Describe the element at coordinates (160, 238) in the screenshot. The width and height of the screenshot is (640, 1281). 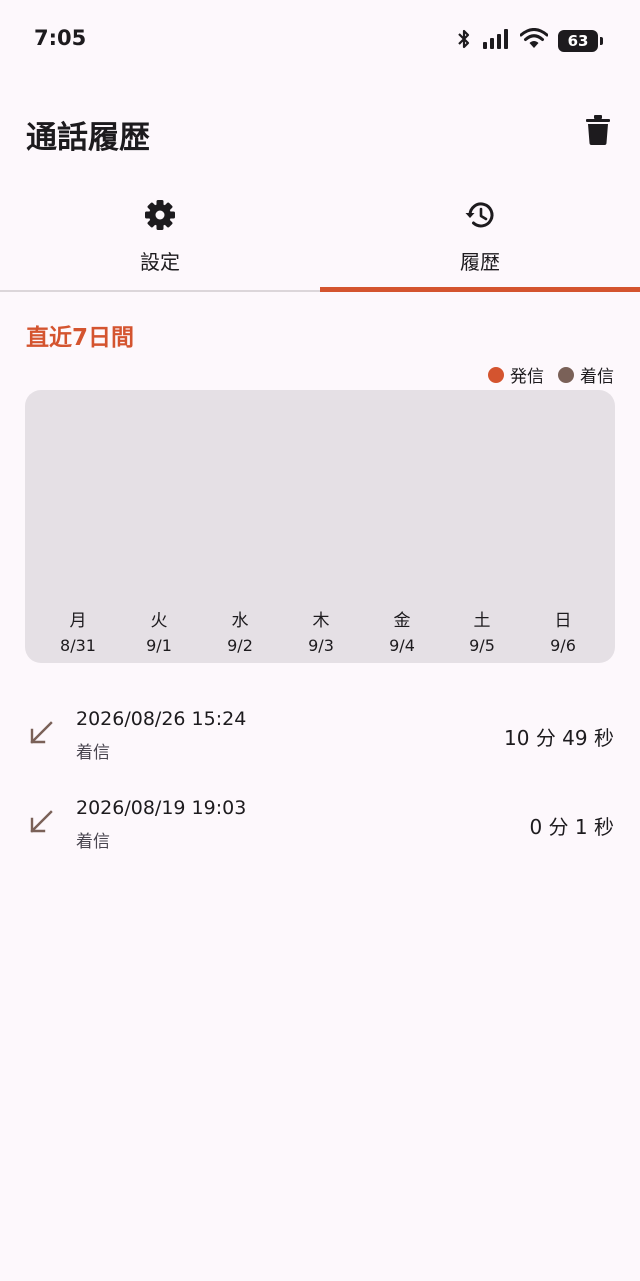
I see `tab-settings: 設定` at that location.